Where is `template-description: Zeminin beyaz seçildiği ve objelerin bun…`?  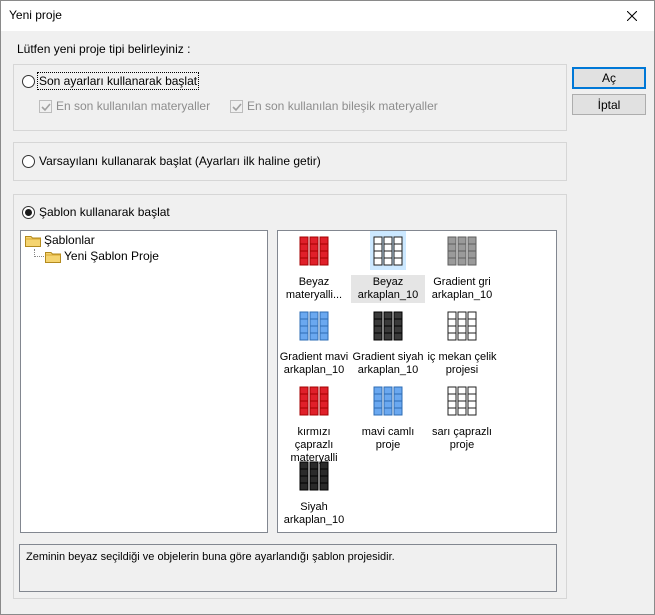
template-description: Zeminin beyaz seçildiği ve objelerin bun… is located at coordinates (288, 568).